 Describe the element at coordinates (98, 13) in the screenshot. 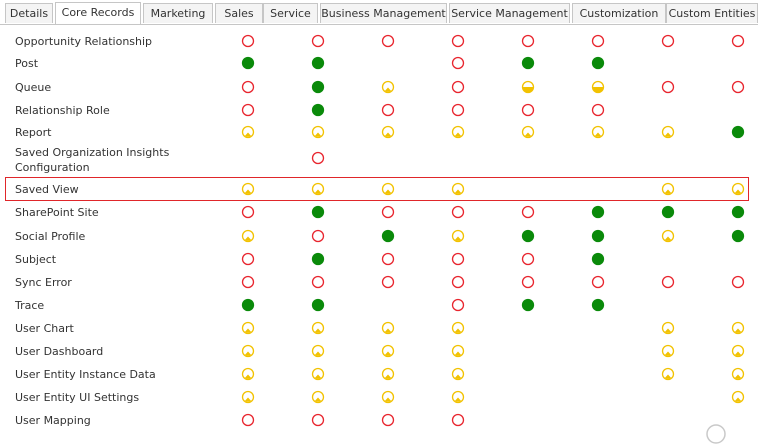

I see `tab-core-records: Core Records` at that location.